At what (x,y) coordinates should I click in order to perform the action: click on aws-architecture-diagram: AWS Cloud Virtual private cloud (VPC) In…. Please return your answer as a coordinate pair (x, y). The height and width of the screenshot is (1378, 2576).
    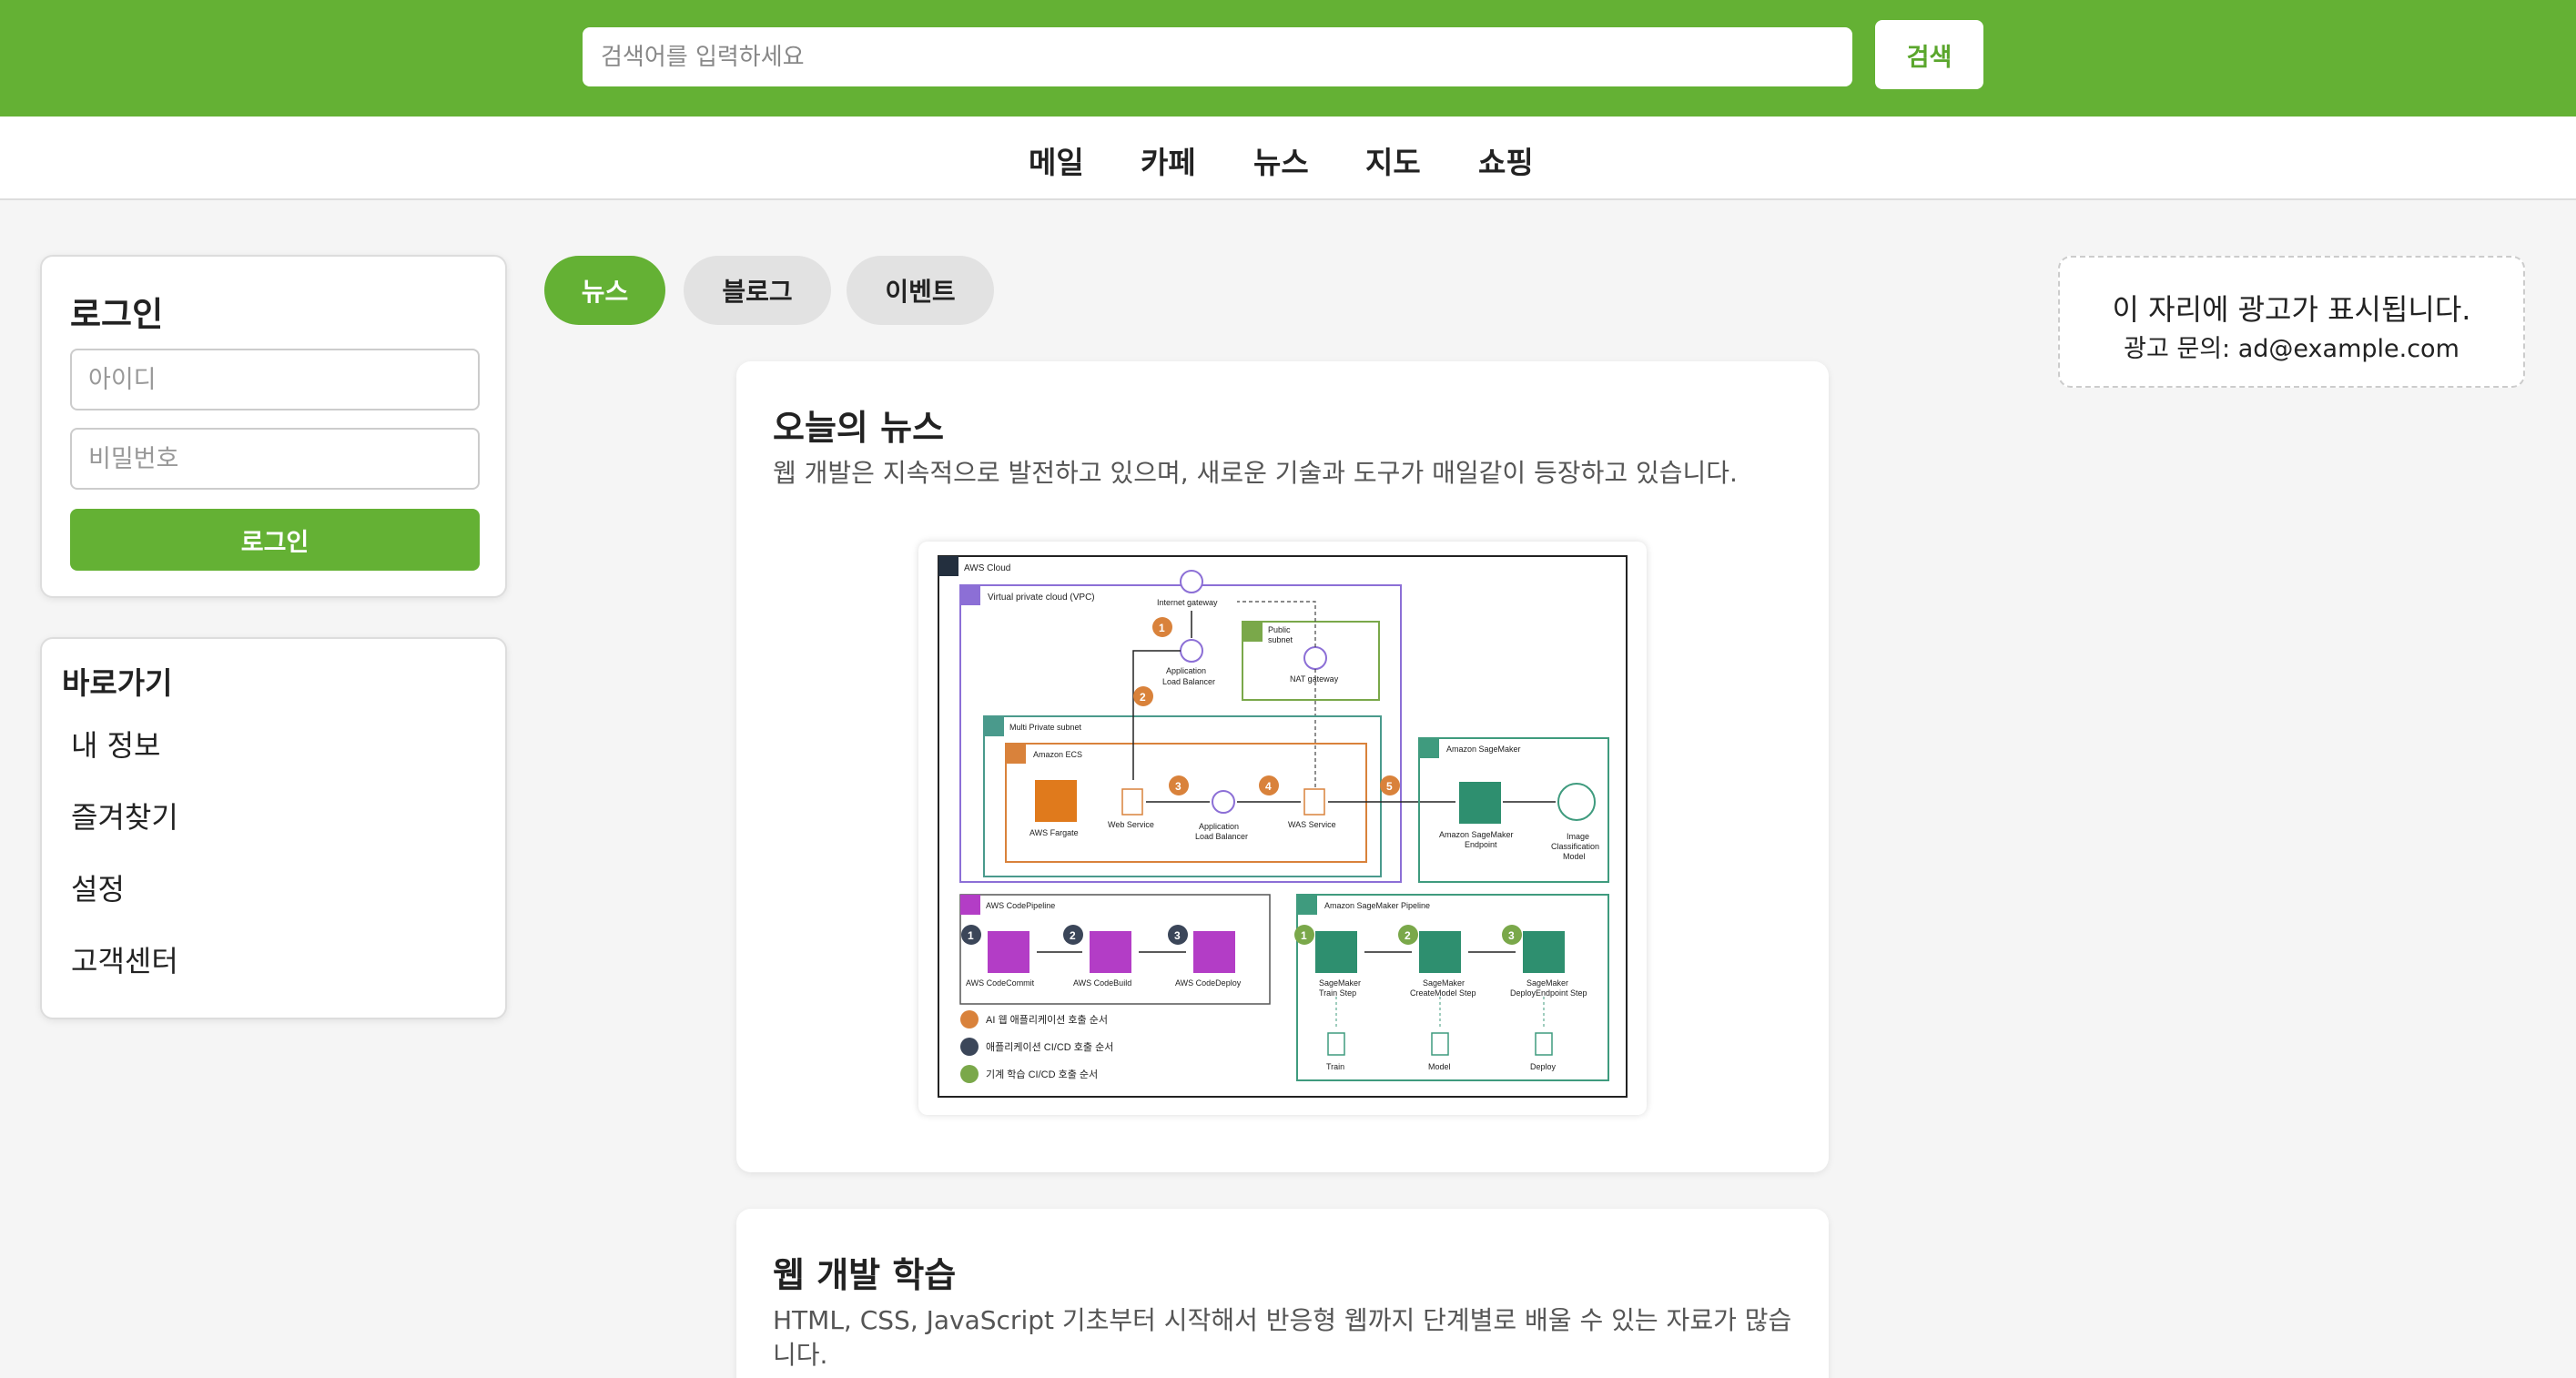
    Looking at the image, I should click on (1282, 828).